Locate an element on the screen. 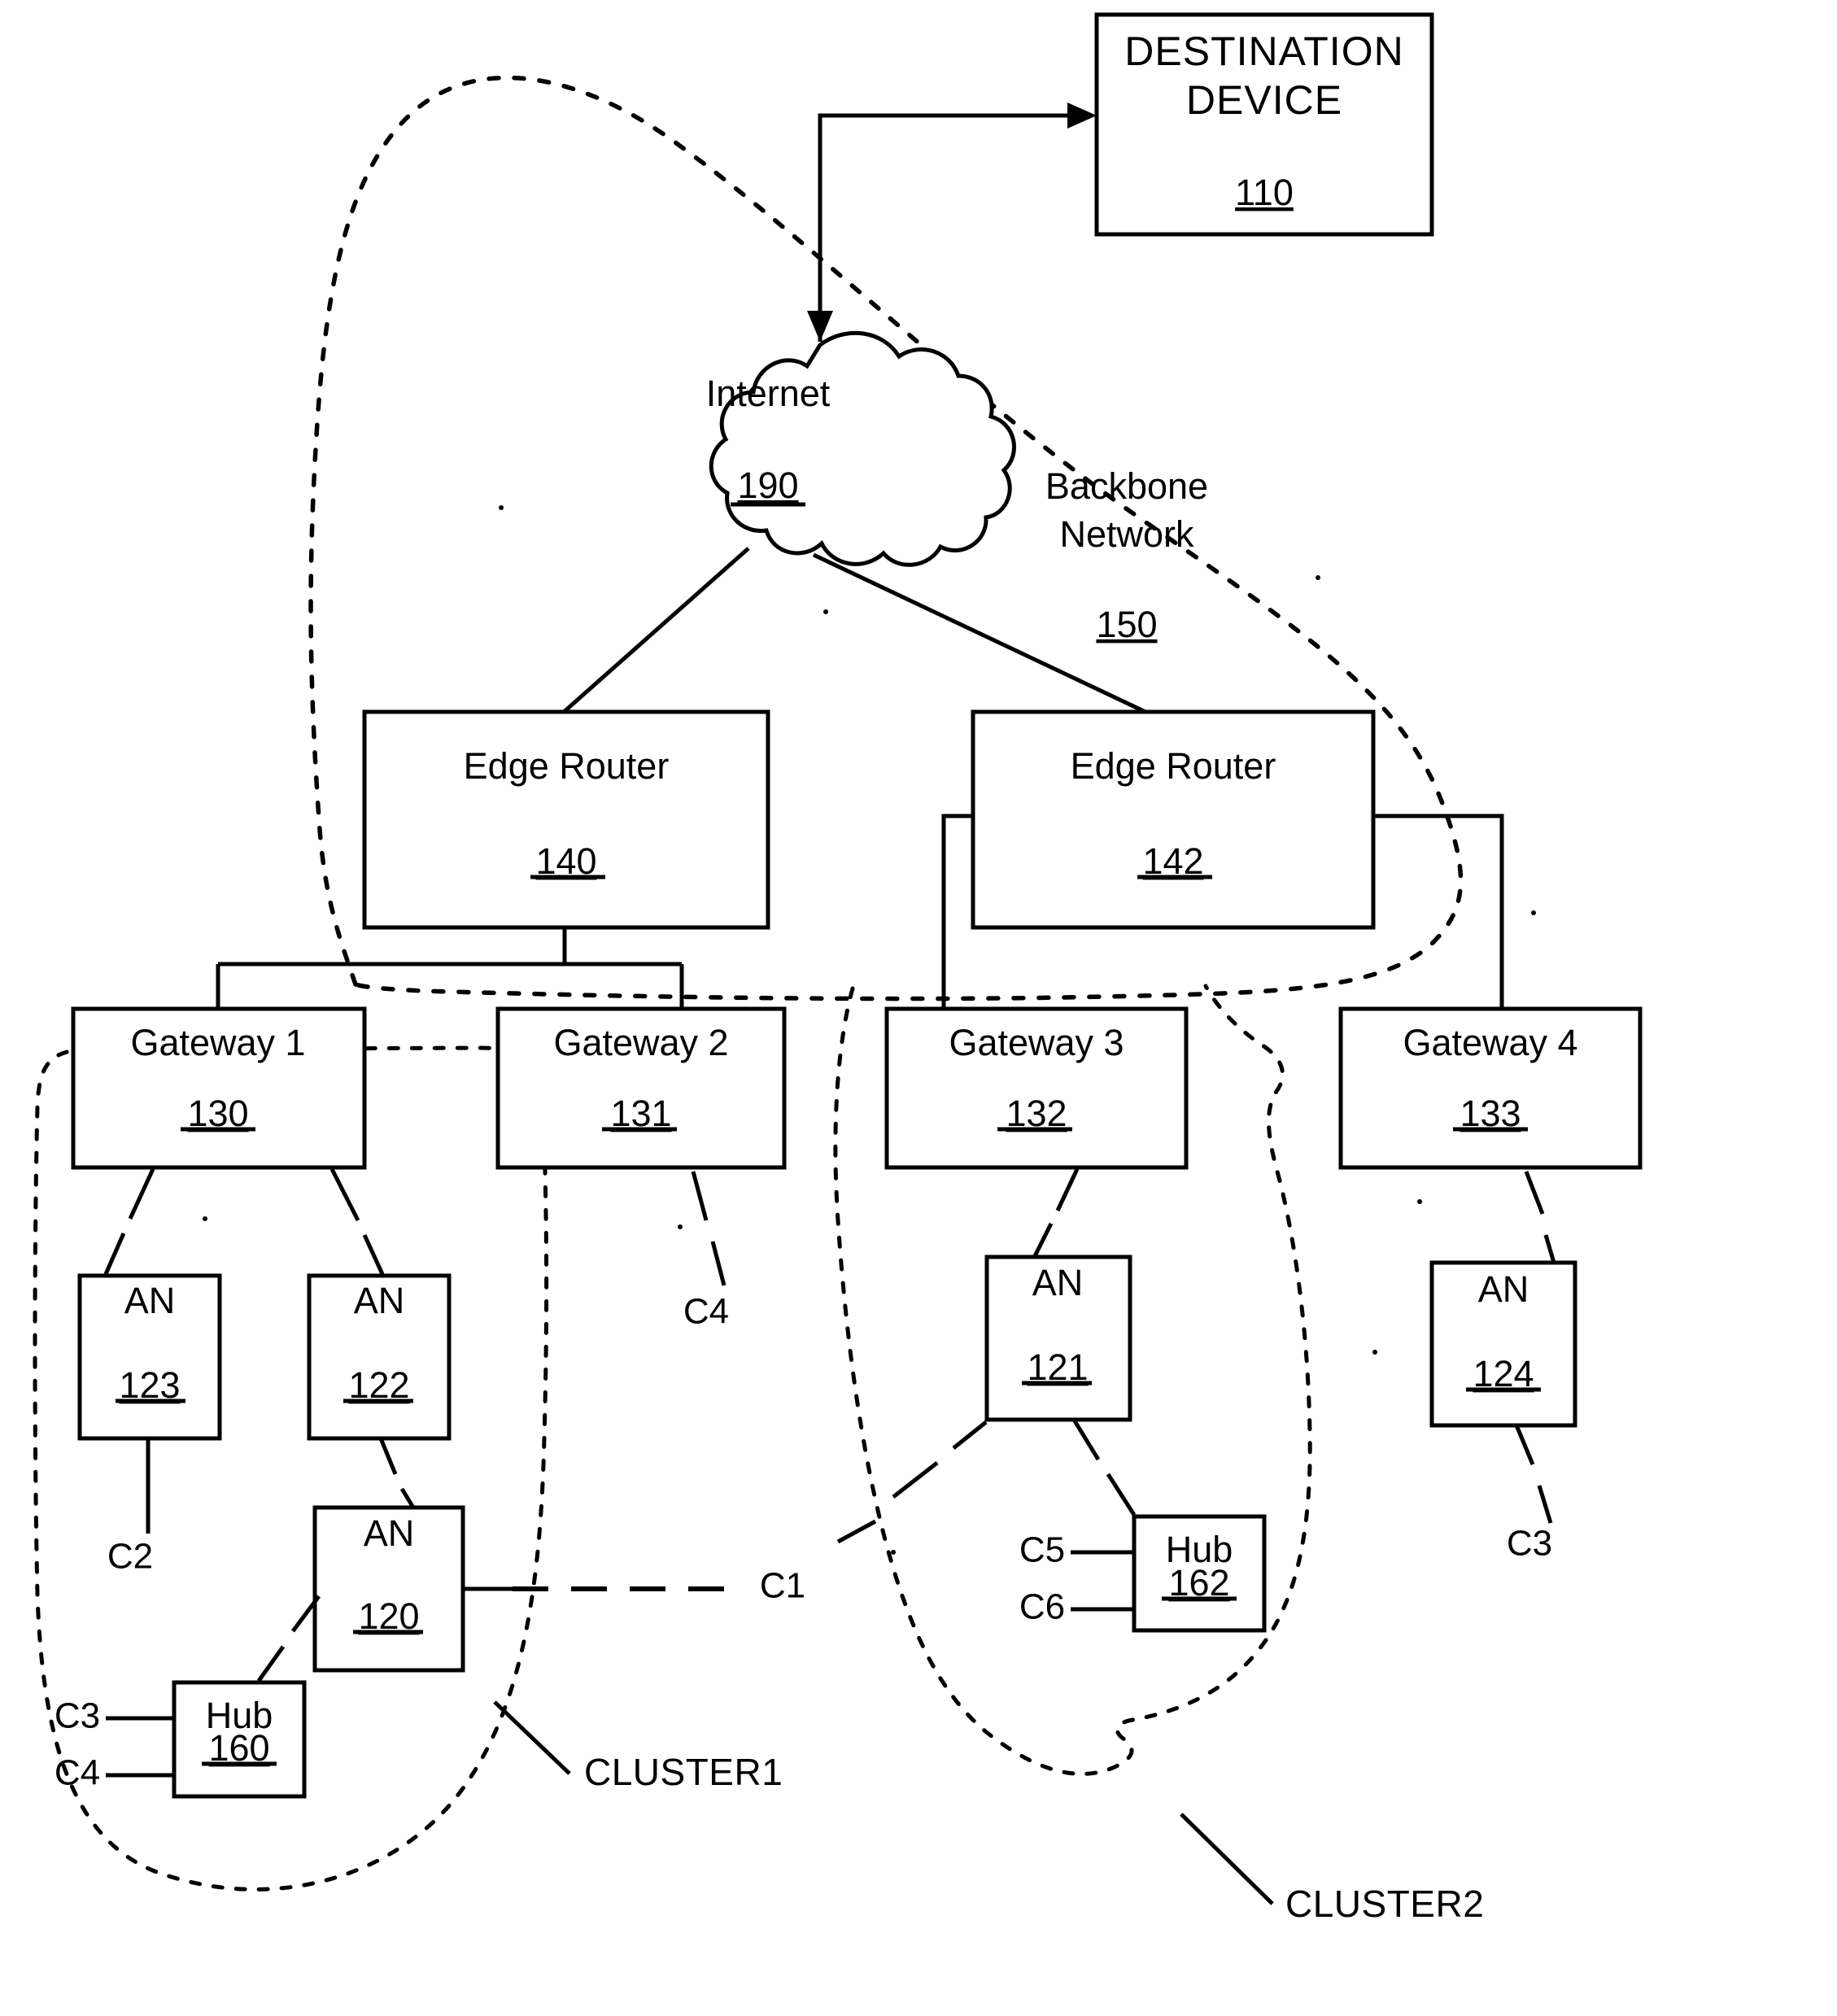 This screenshot has width=1837, height=2016. cluster1-label: CLUSTER1 is located at coordinates (683, 1772).